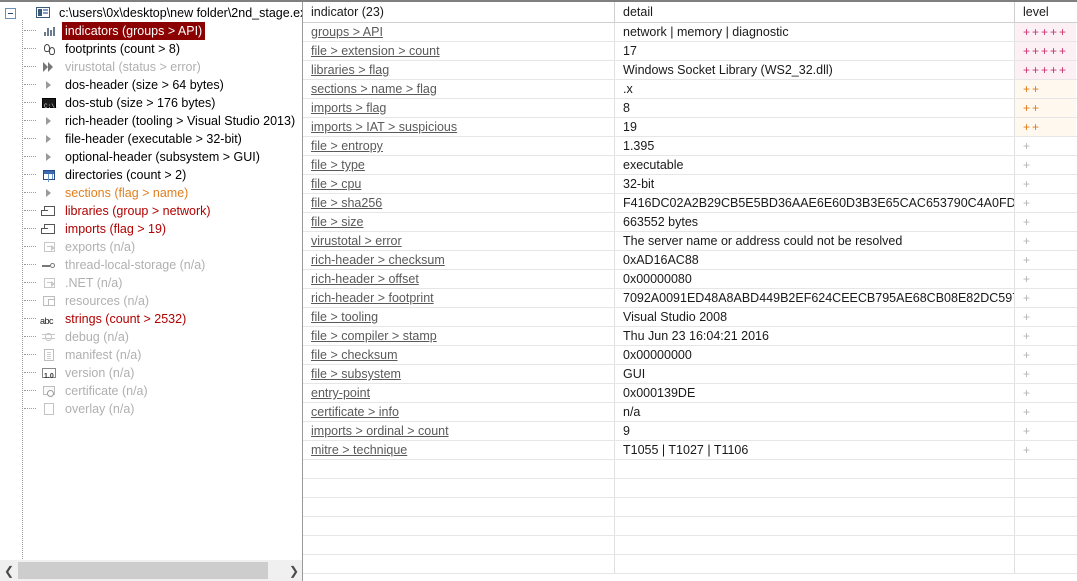  Describe the element at coordinates (459, 70) in the screenshot. I see `cell-indicator: libraries > flag` at that location.